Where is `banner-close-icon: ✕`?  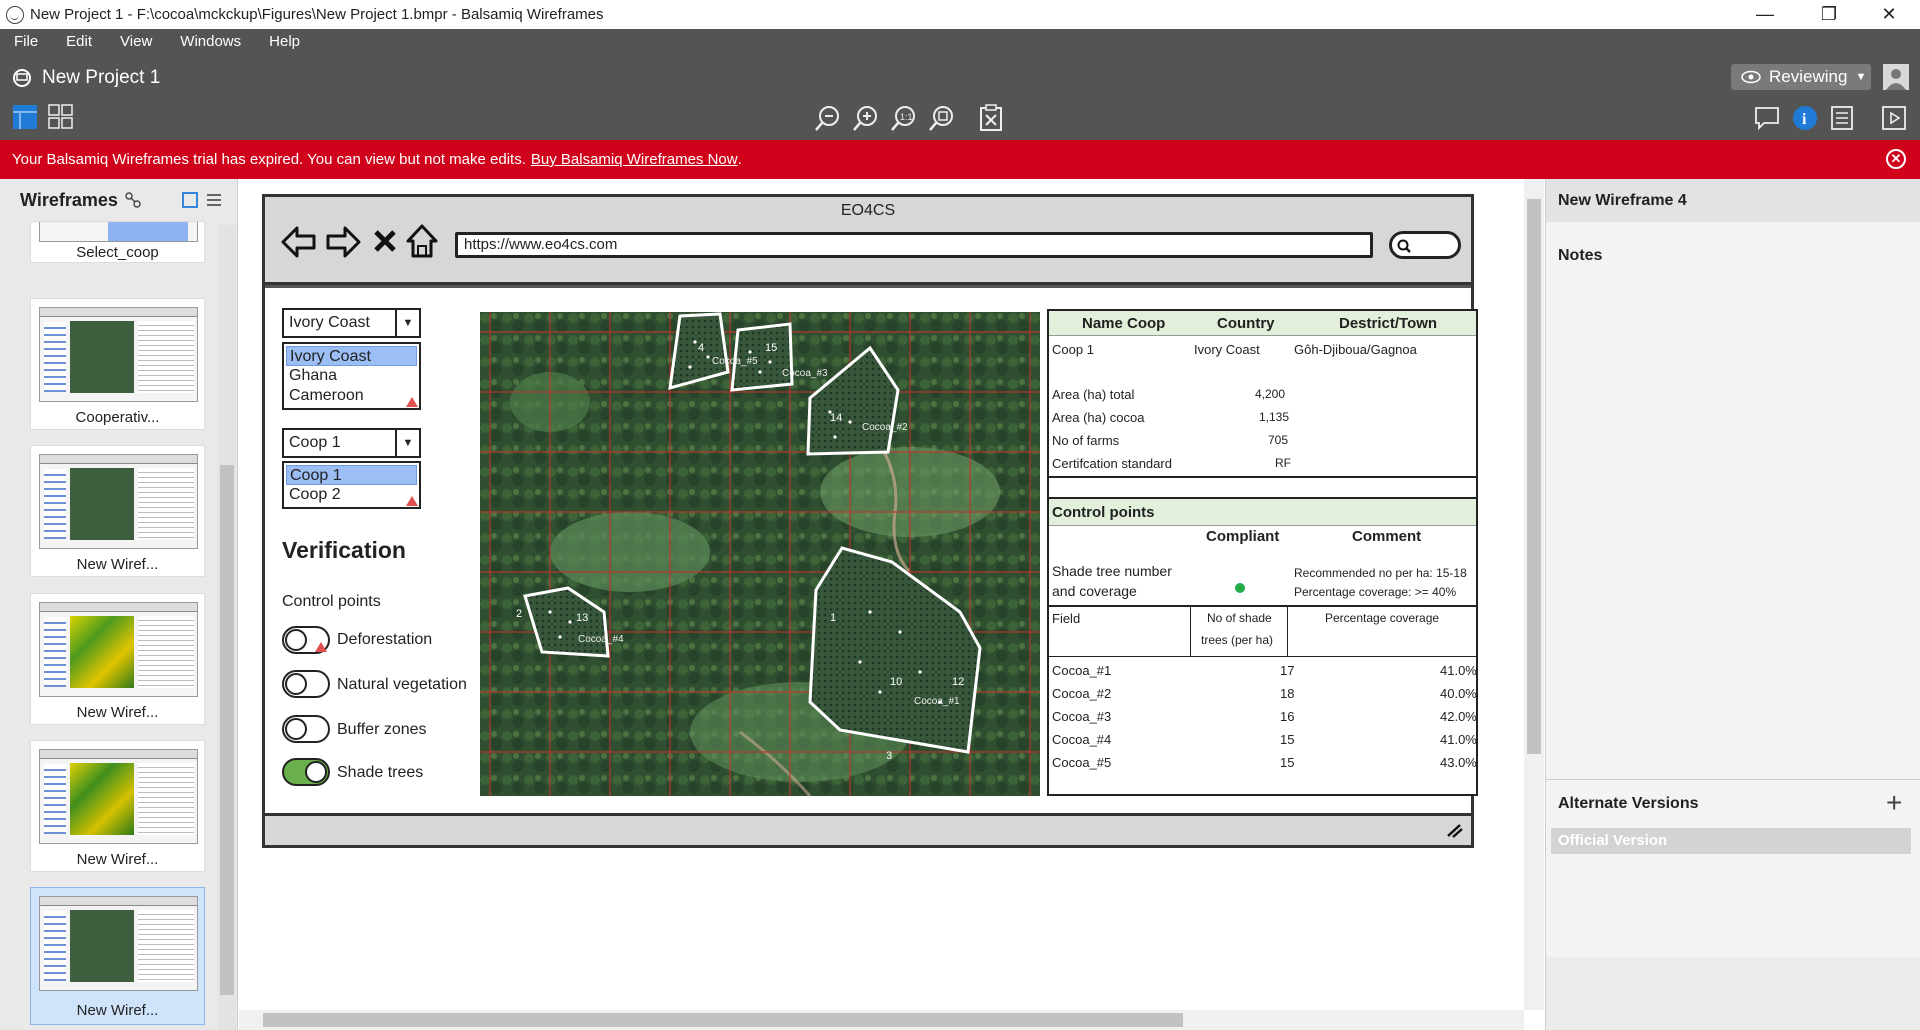
banner-close-icon: ✕ is located at coordinates (1896, 159).